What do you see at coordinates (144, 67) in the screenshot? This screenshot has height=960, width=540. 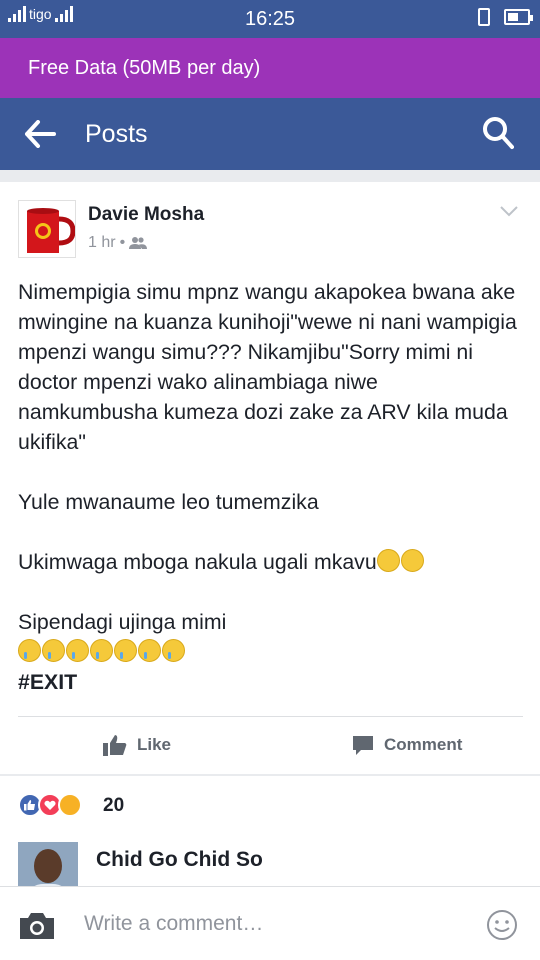 I see `free-data-label: Free Data (50MB per day)` at bounding box center [144, 67].